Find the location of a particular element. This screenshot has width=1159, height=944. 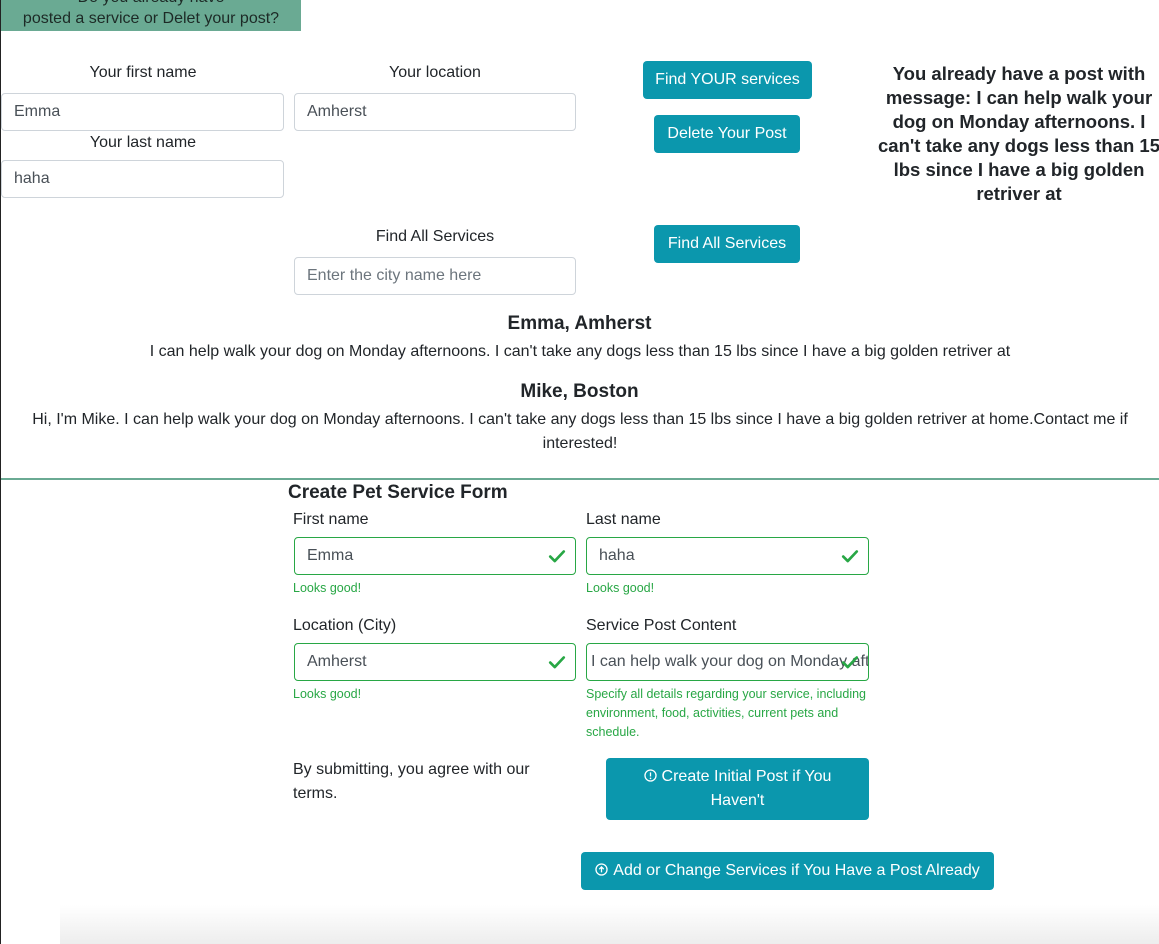

arrow-circle-icon is located at coordinates (601, 869).